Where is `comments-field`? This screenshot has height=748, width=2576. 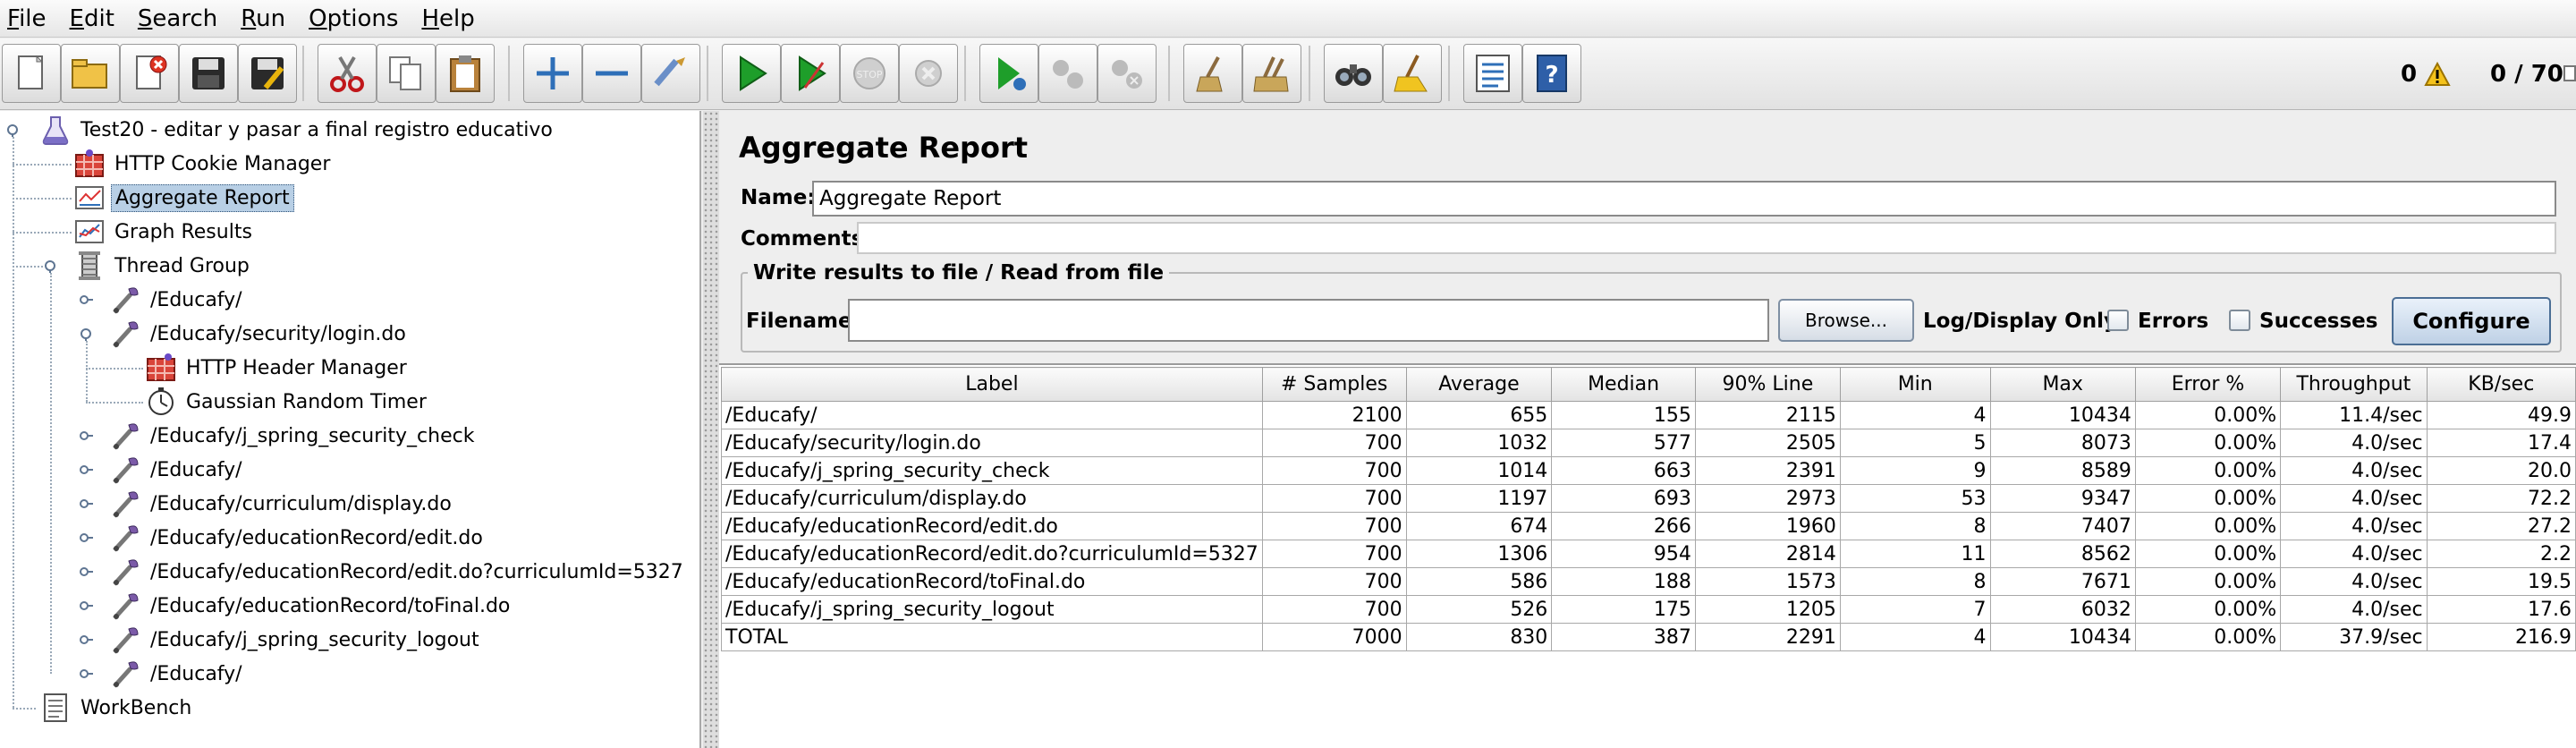 comments-field is located at coordinates (1706, 238).